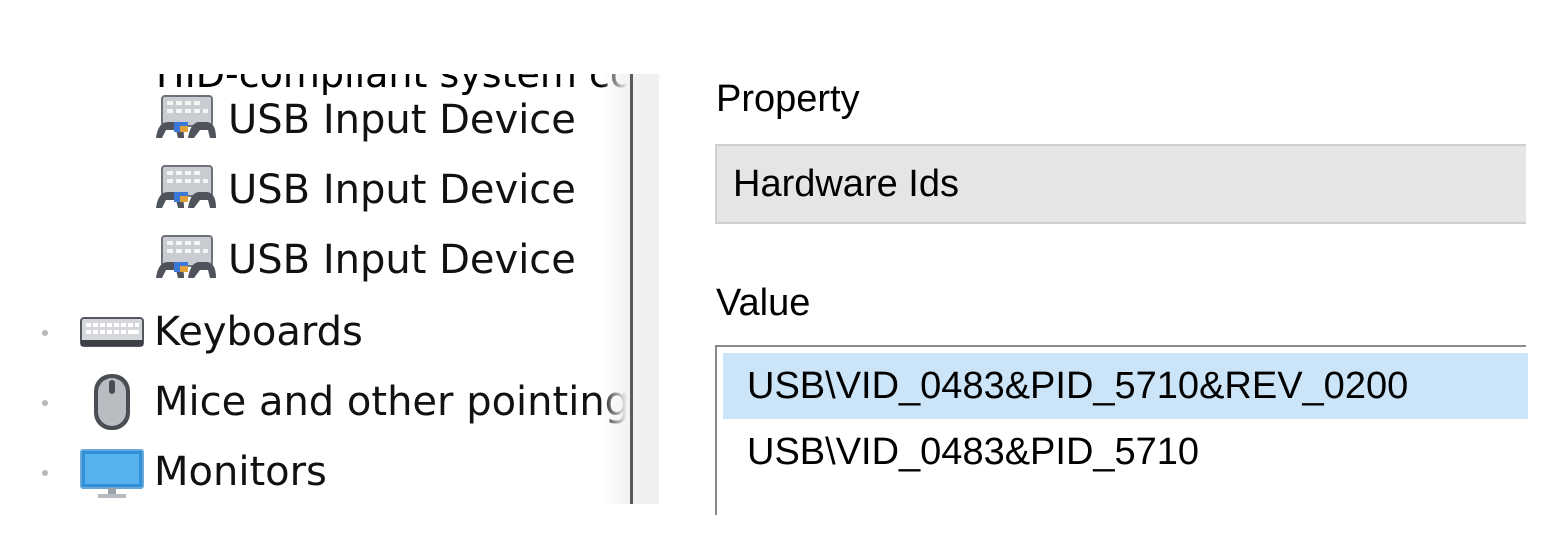 The image size is (1562, 554). I want to click on tree-category-label: Mice and other pointing devices, so click(392, 402).